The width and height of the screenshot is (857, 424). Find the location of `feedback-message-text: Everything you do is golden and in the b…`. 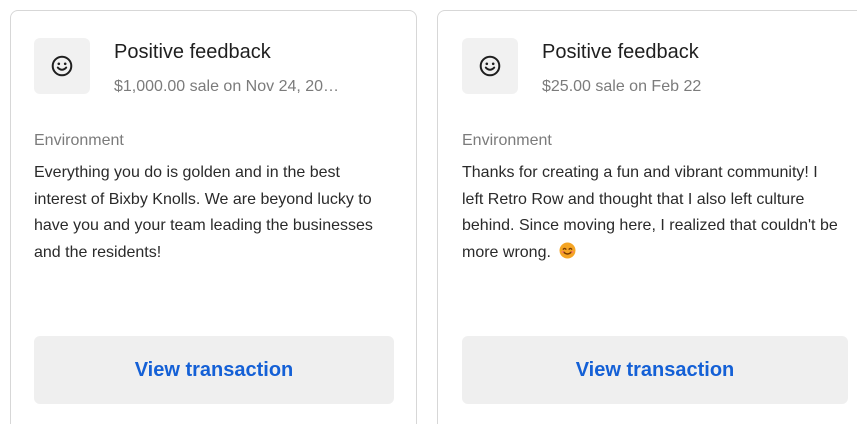

feedback-message-text: Everything you do is golden and in the b… is located at coordinates (203, 212).